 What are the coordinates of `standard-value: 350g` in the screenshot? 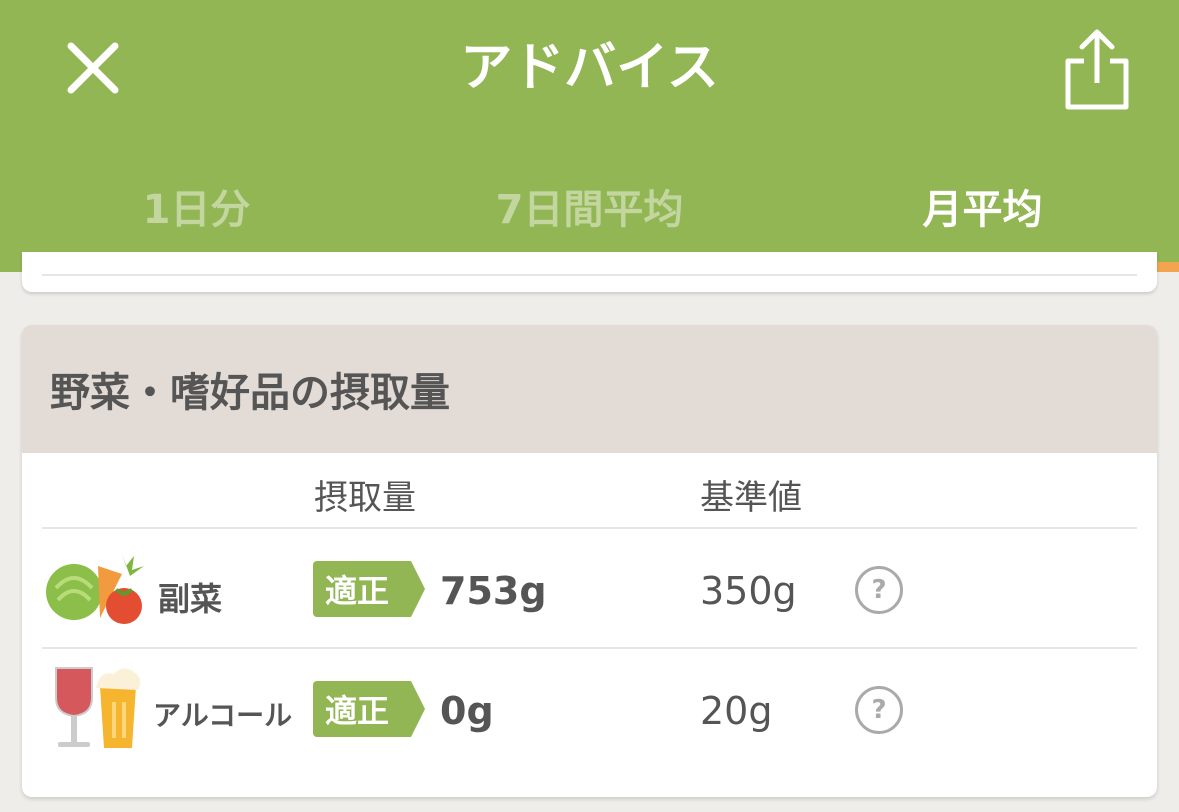 It's located at (748, 591).